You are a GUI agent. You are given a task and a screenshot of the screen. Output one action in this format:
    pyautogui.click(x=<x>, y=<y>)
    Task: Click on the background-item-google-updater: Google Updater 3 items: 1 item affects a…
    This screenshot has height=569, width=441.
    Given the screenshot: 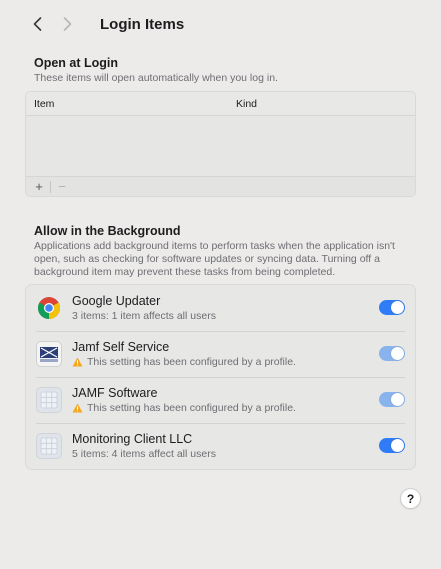 What is the action you would take?
    pyautogui.click(x=220, y=308)
    